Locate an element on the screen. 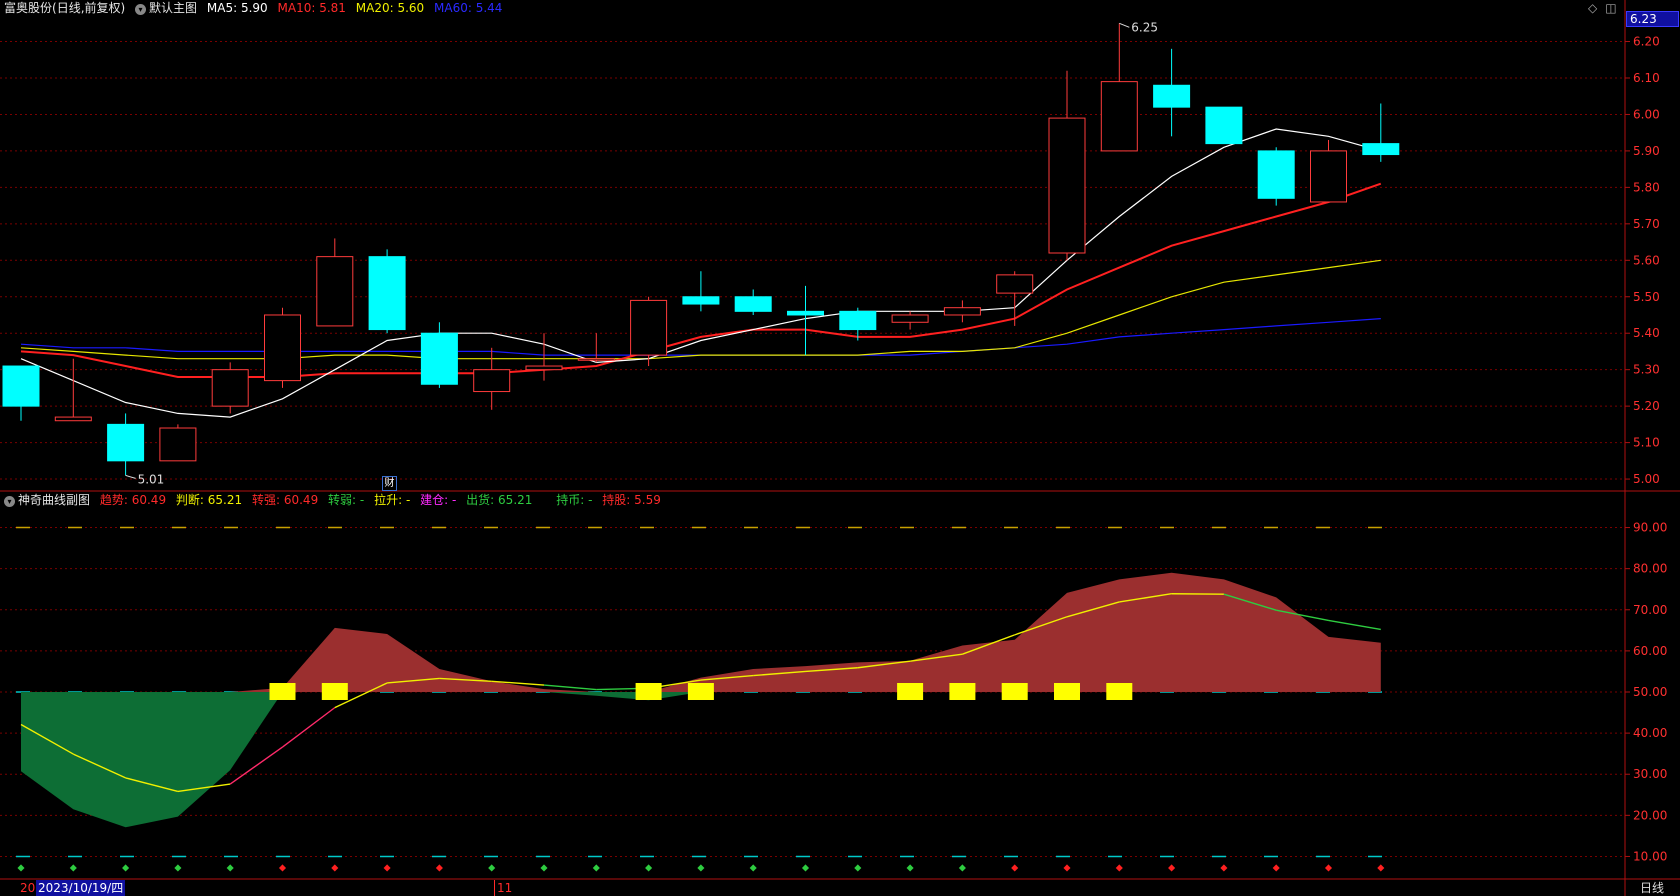  year-fragment: 20 is located at coordinates (28, 888).